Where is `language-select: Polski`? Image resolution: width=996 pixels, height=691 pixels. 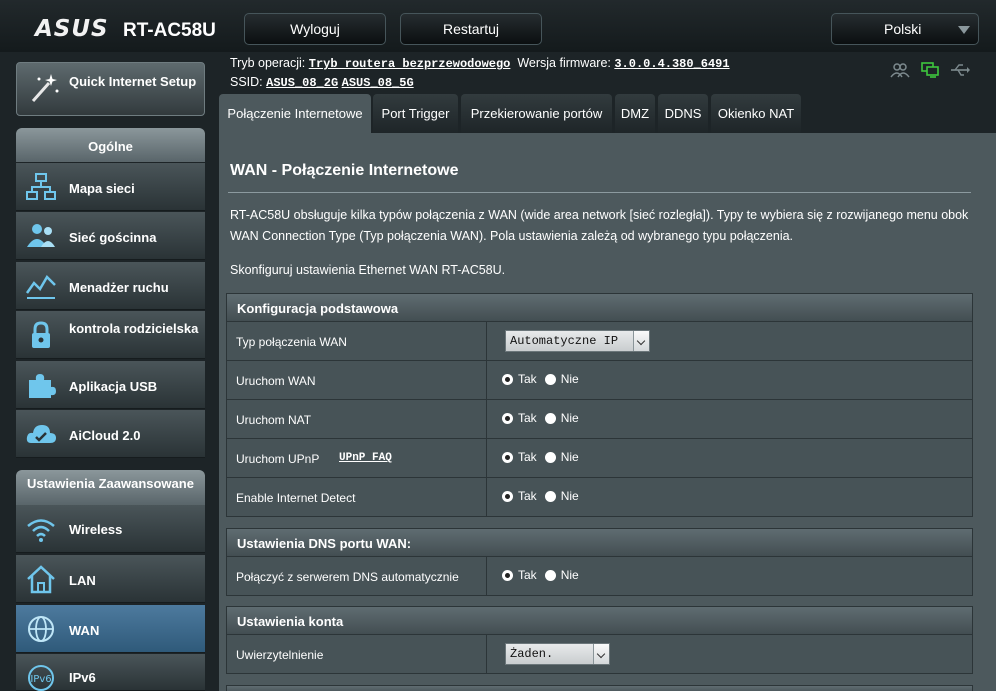
language-select: Polski is located at coordinates (905, 29).